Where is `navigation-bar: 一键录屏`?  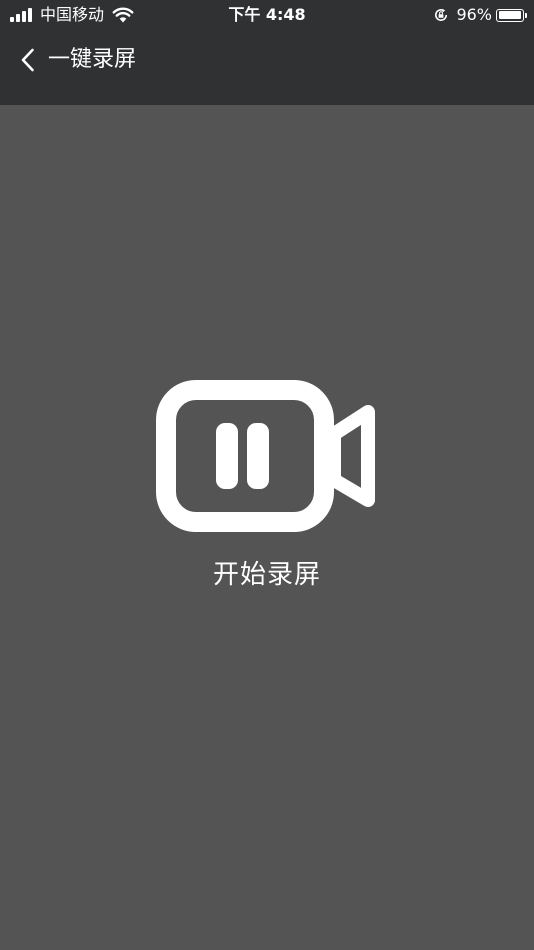
navigation-bar: 一键录屏 is located at coordinates (267, 60).